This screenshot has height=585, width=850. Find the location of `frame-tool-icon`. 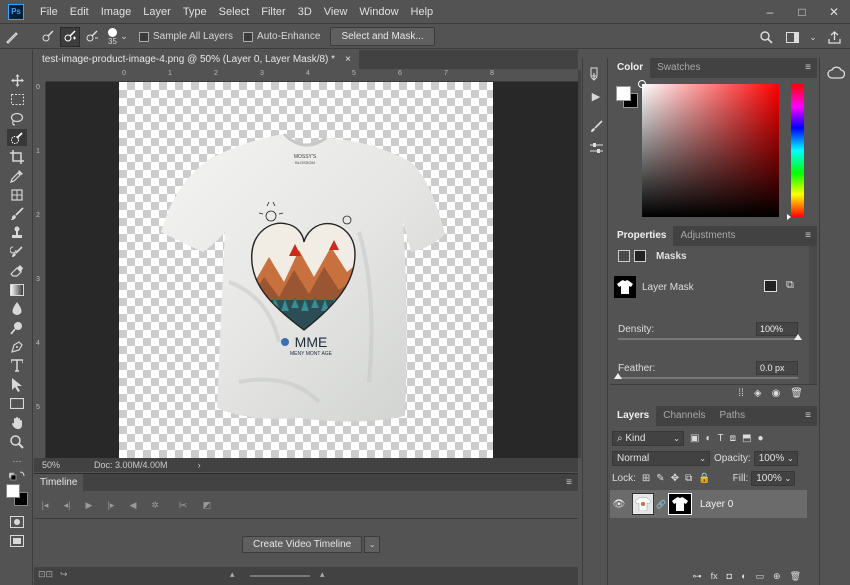

frame-tool-icon is located at coordinates (17, 194).